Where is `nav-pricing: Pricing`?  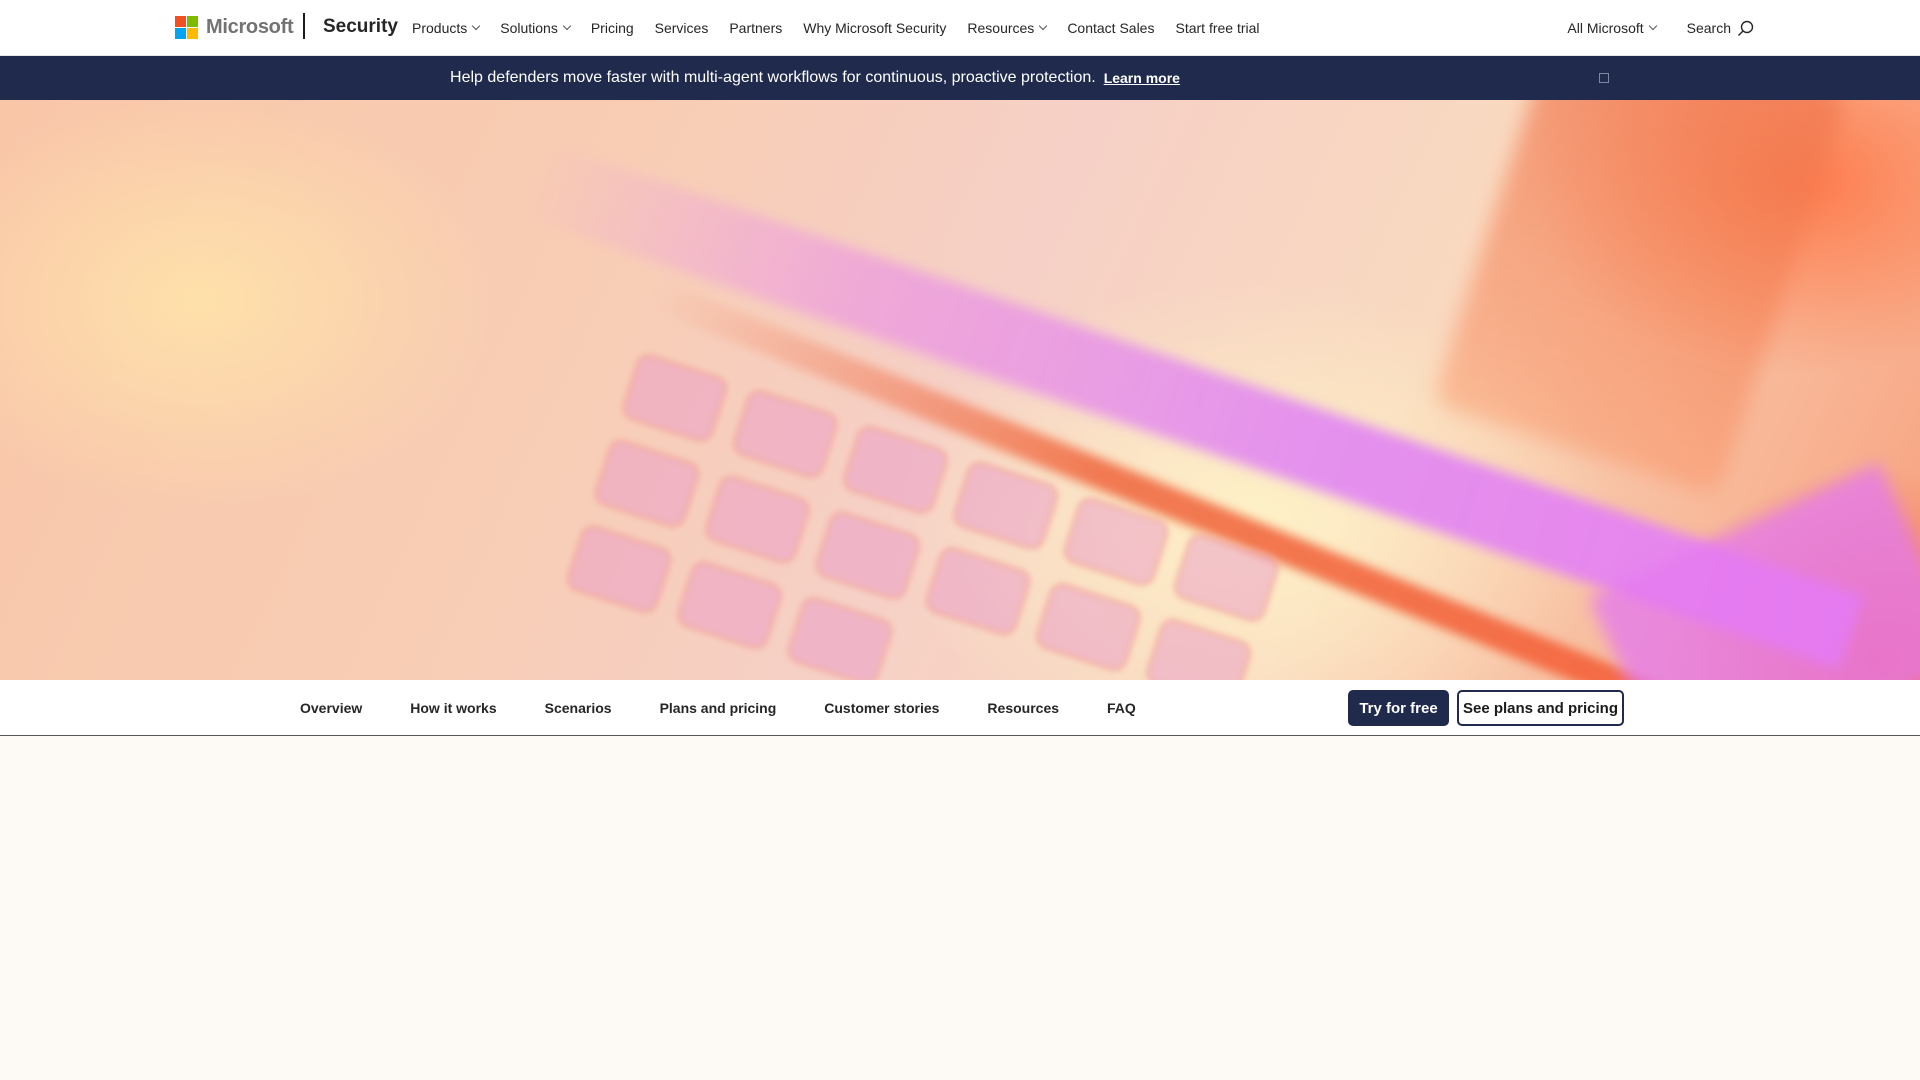
nav-pricing: Pricing is located at coordinates (612, 28).